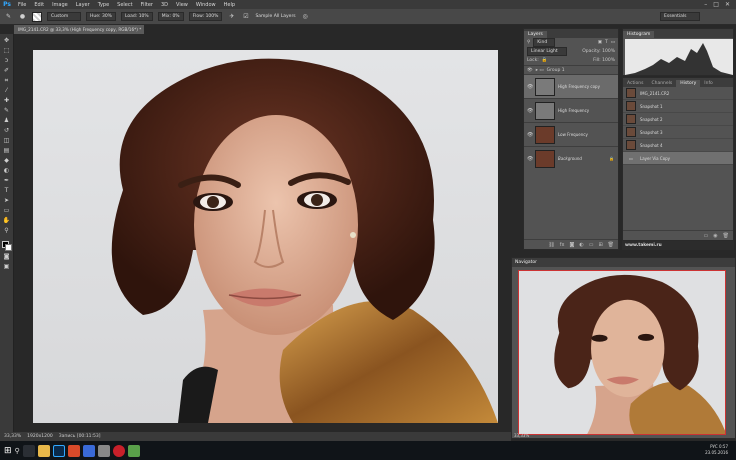 The image size is (736, 460). What do you see at coordinates (103, 450) in the screenshot?
I see `app-icon` at bounding box center [103, 450].